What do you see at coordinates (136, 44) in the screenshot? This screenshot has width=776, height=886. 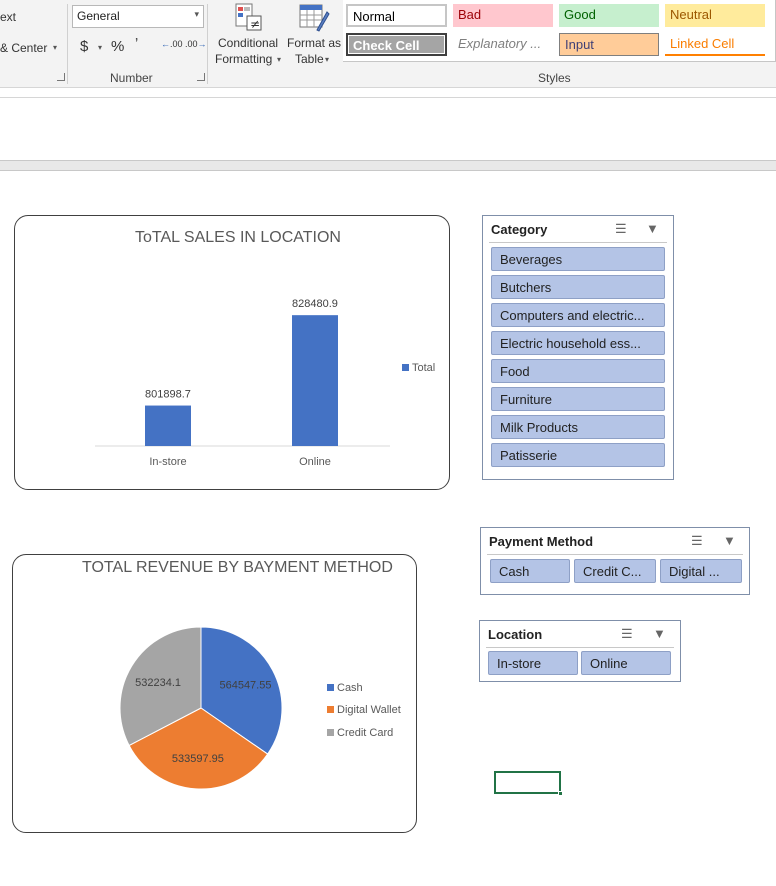 I see `comma-style-button: ʼ` at bounding box center [136, 44].